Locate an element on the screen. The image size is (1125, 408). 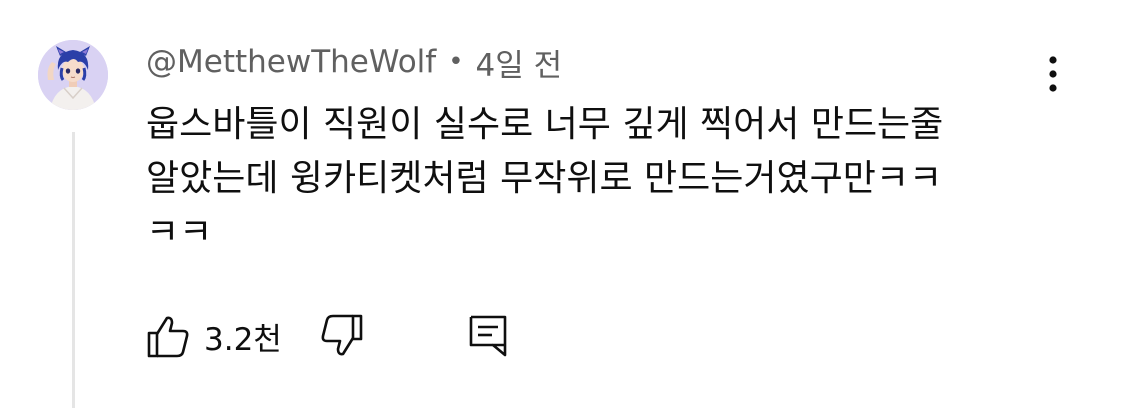
avatar is located at coordinates (73, 75).